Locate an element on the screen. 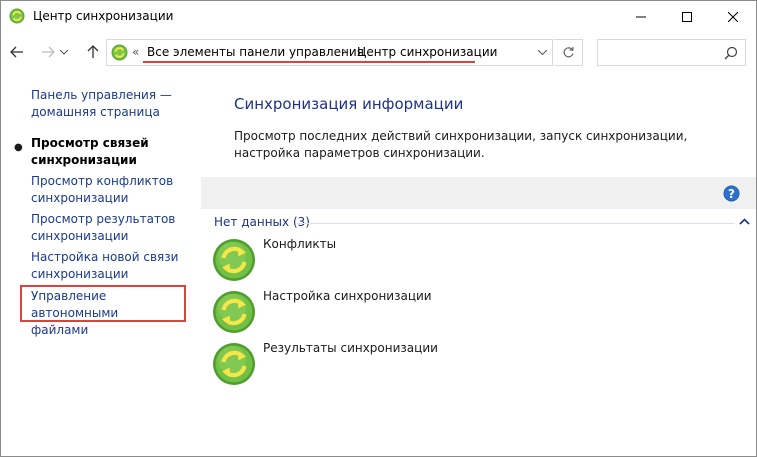 This screenshot has height=457, width=757. group-divider is located at coordinates (515, 223).